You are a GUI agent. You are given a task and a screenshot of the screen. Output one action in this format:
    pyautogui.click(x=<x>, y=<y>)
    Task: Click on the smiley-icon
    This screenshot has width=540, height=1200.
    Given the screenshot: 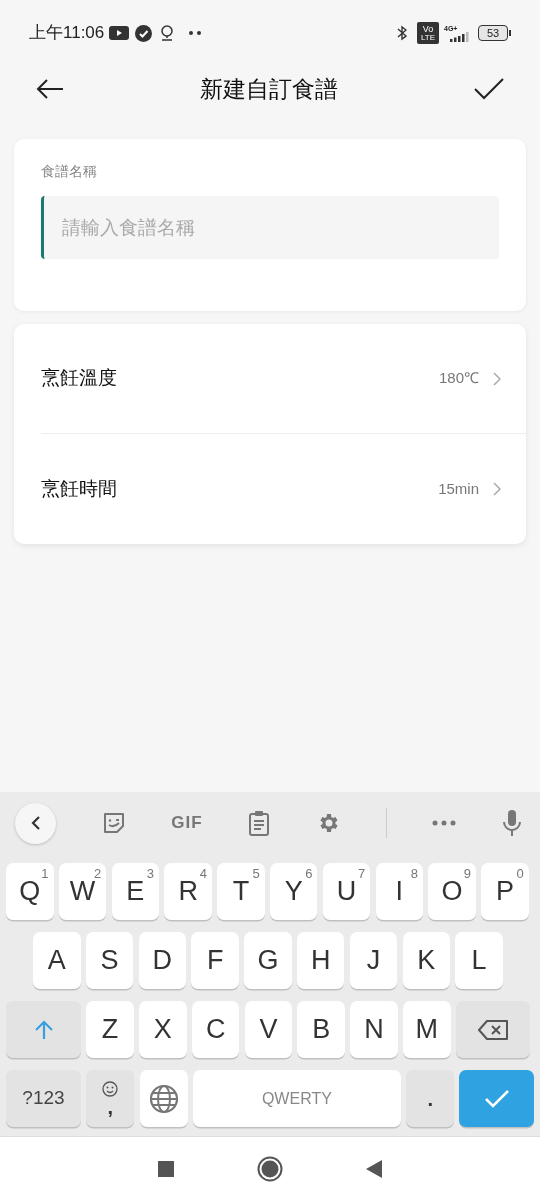 What is the action you would take?
    pyautogui.click(x=110, y=1088)
    